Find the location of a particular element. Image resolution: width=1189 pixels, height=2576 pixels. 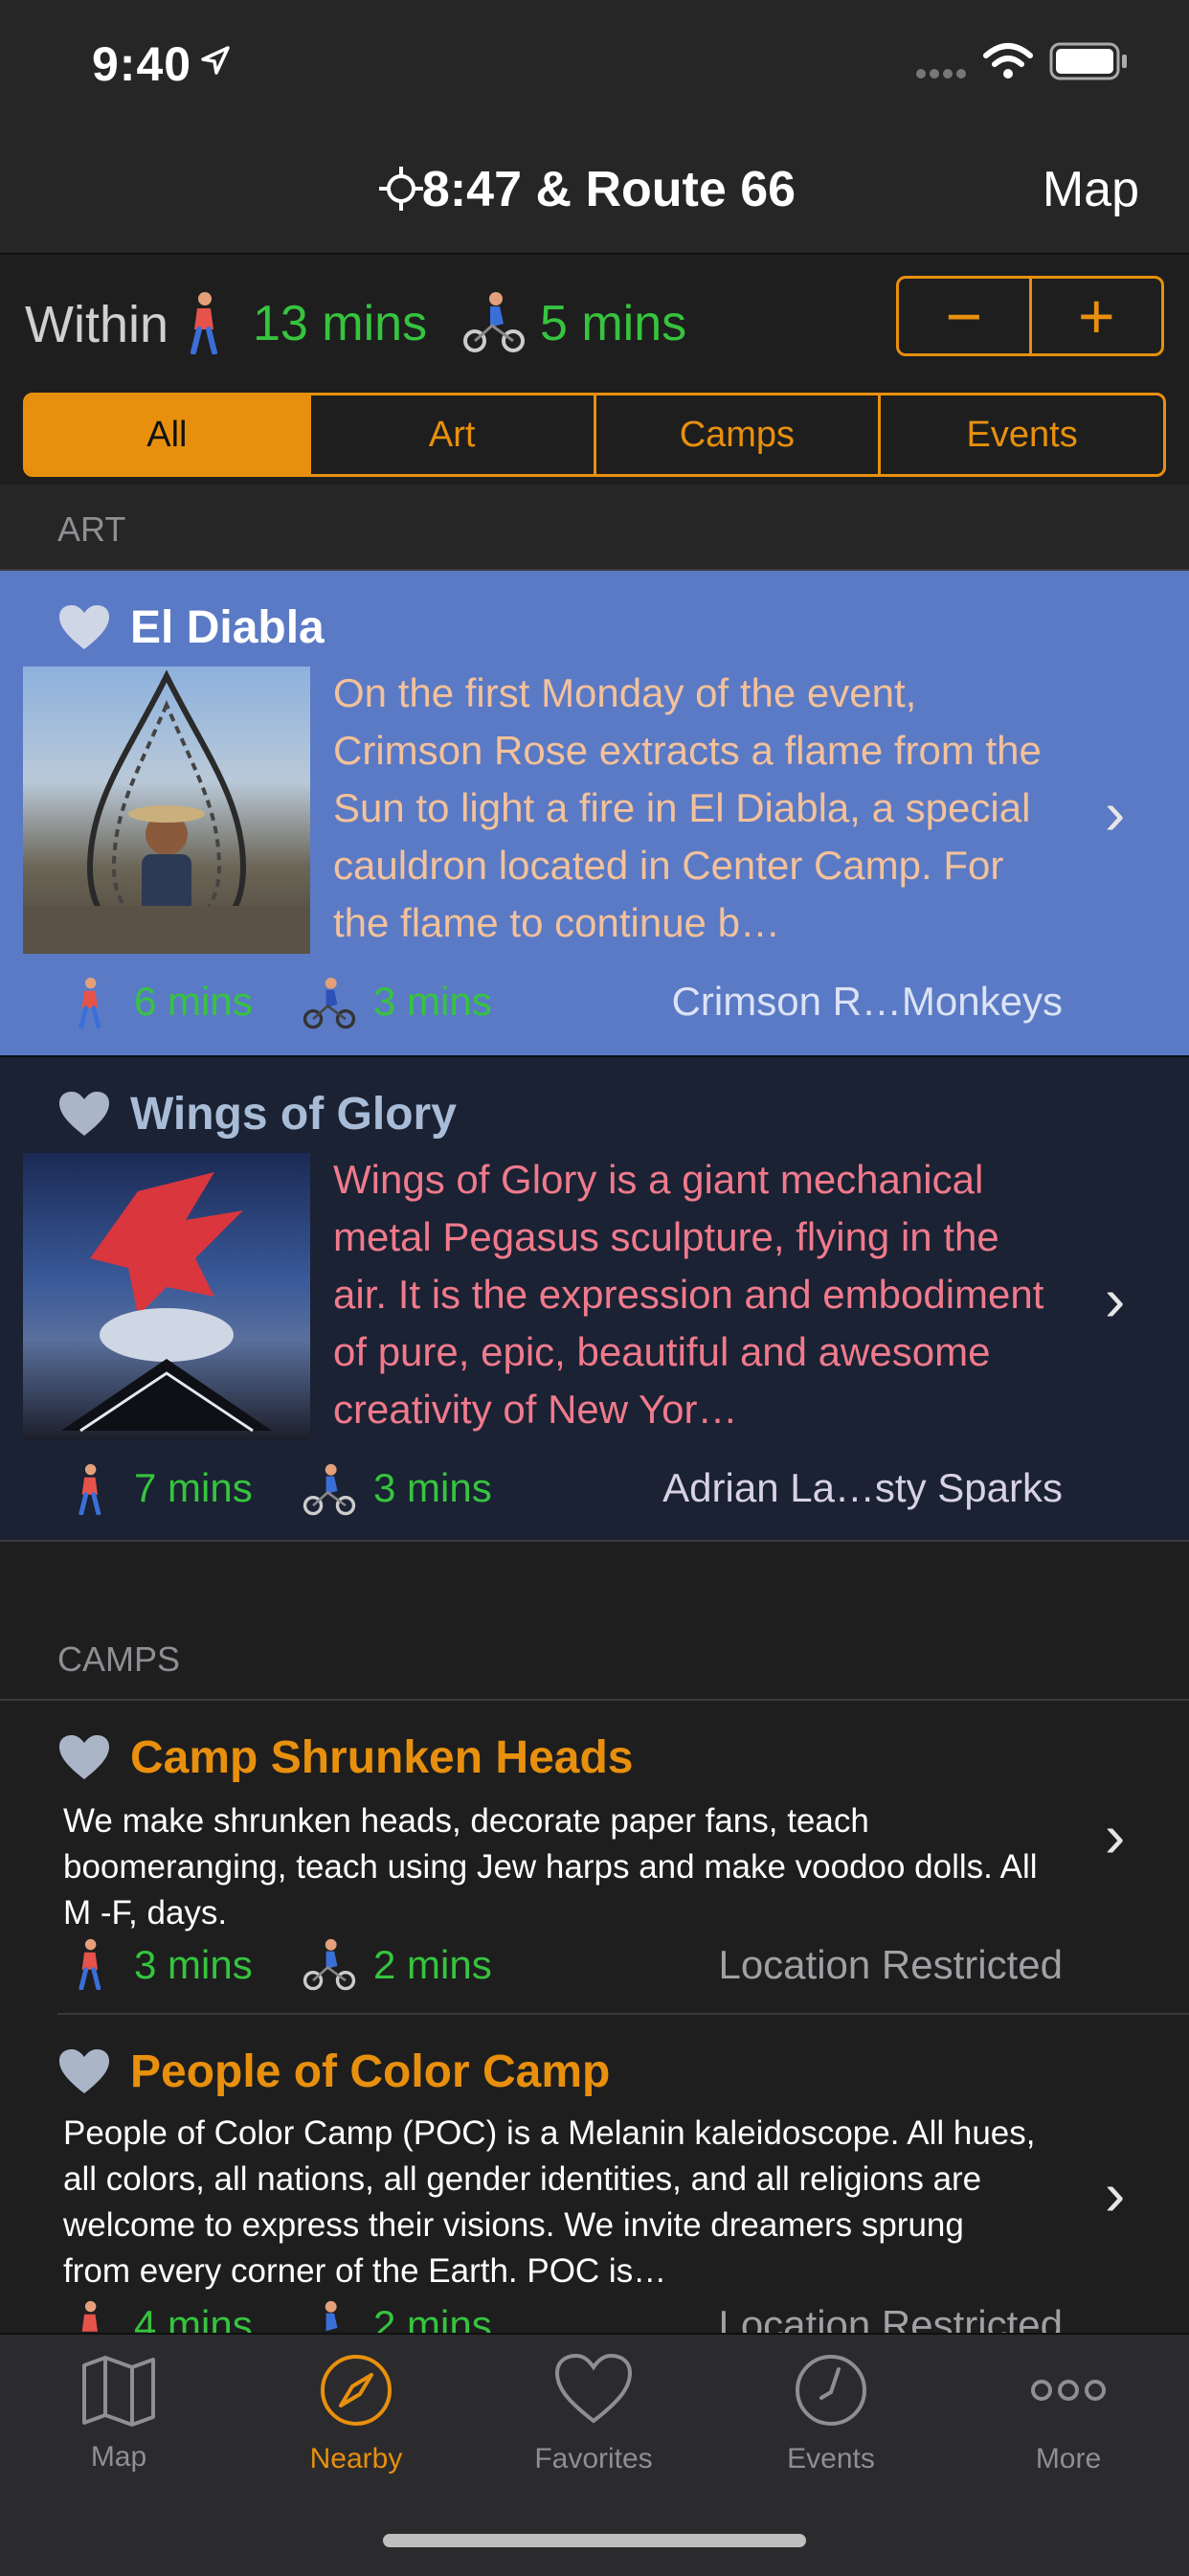

map-icon is located at coordinates (118, 2391).